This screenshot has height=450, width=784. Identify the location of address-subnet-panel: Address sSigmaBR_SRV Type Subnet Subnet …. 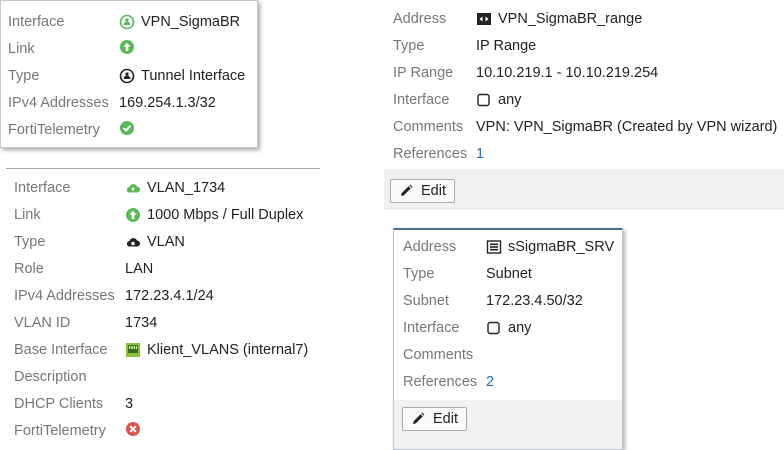
(508, 339).